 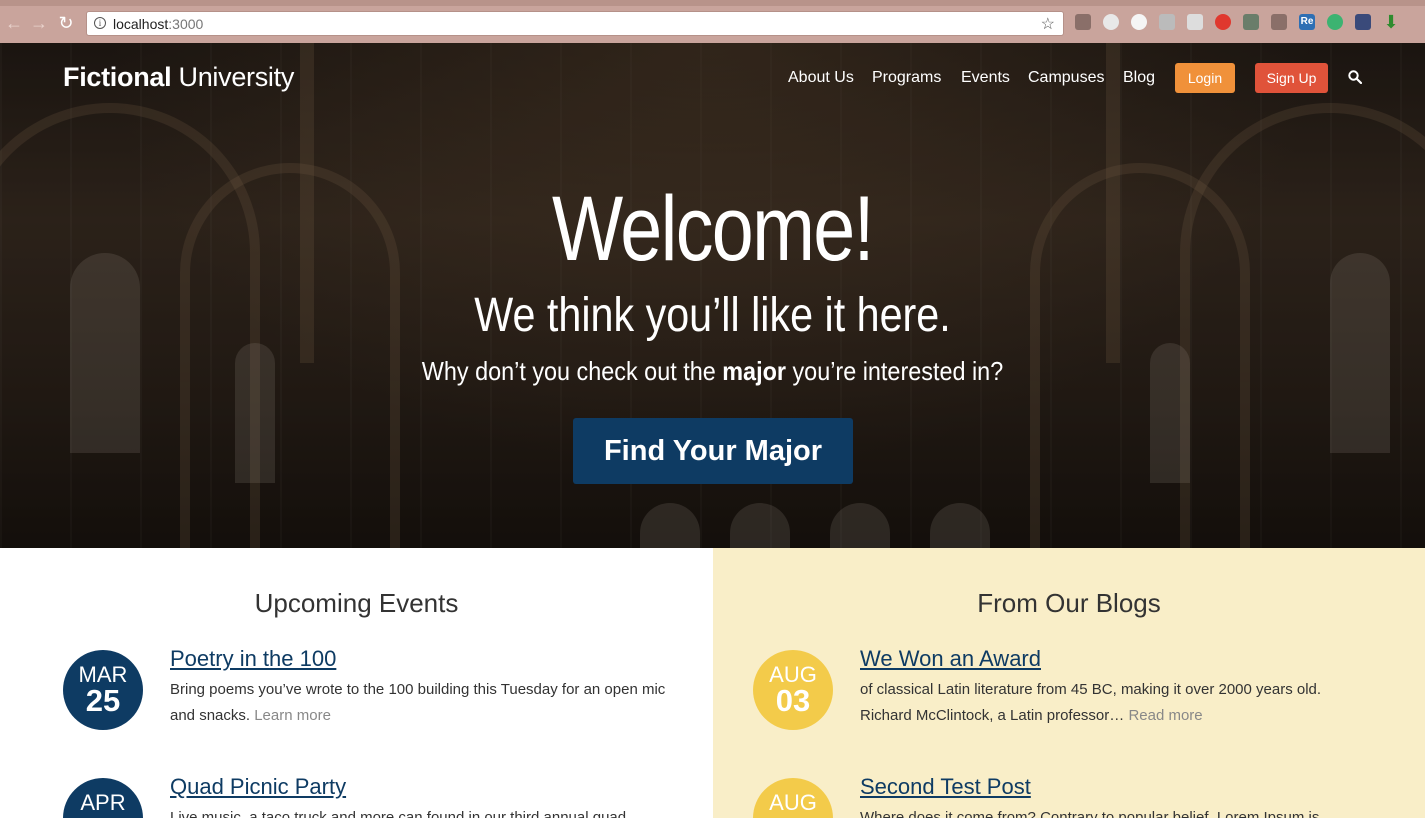 I want to click on blog-date-badge: AUG, so click(x=793, y=798).